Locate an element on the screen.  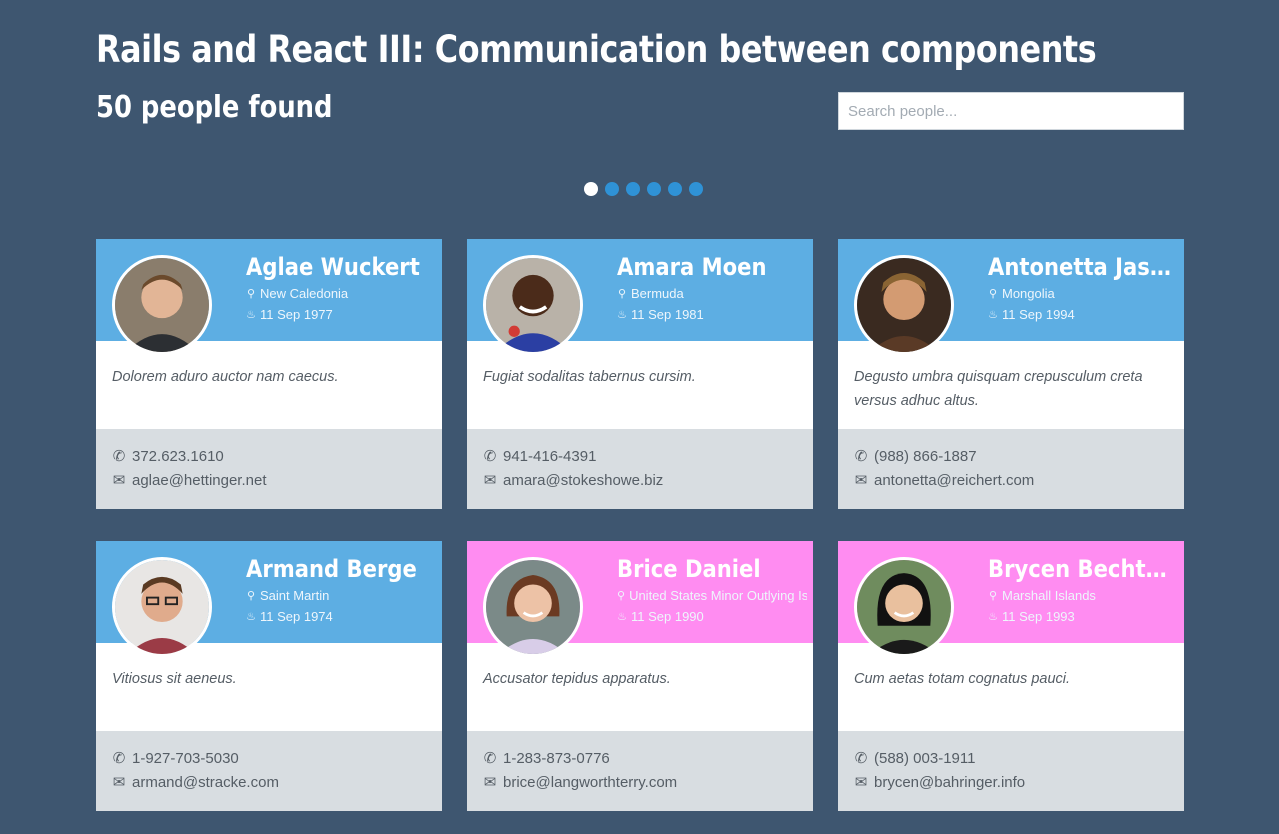
search-input is located at coordinates (1011, 111).